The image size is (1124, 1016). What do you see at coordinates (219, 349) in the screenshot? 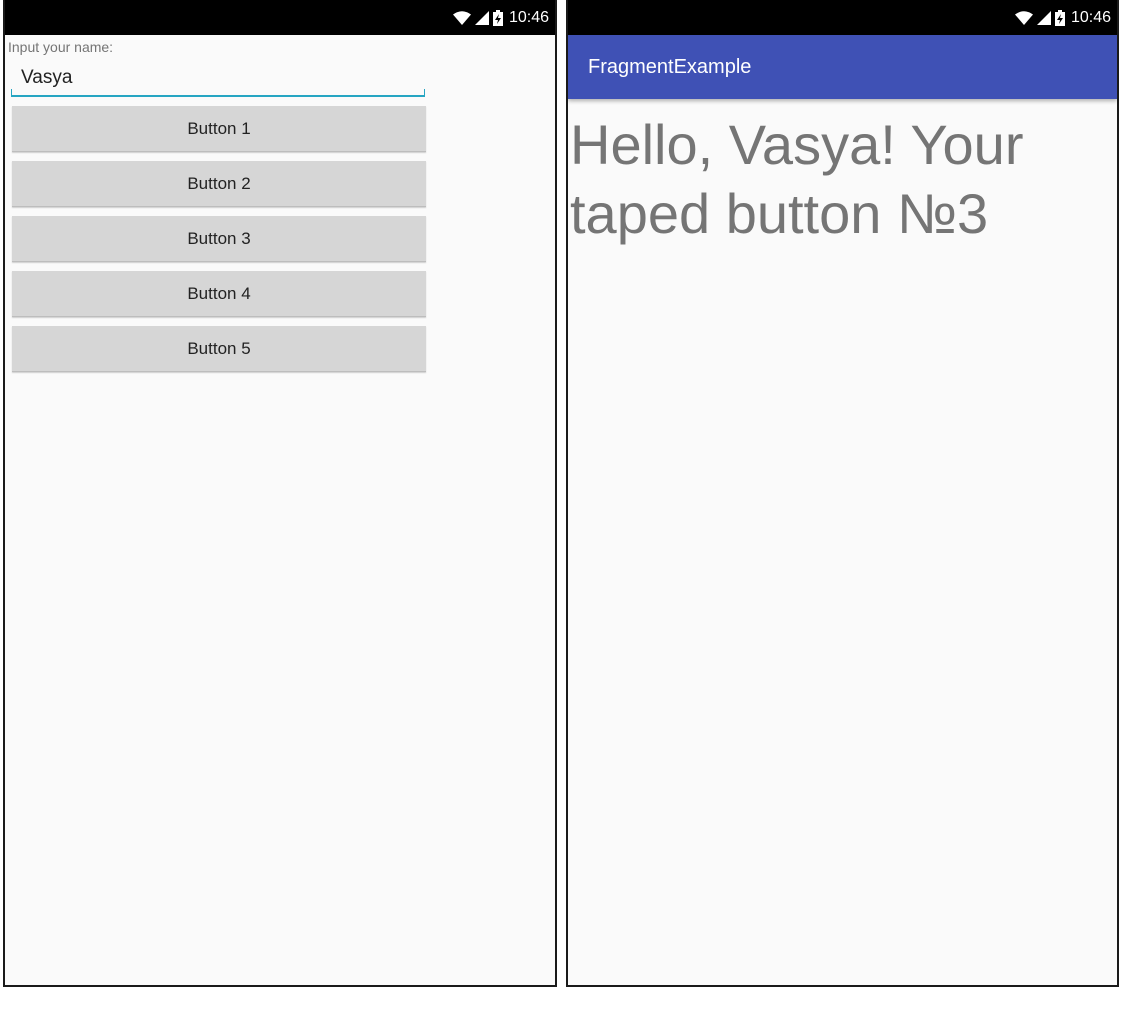
I see `button-5: Button 5` at bounding box center [219, 349].